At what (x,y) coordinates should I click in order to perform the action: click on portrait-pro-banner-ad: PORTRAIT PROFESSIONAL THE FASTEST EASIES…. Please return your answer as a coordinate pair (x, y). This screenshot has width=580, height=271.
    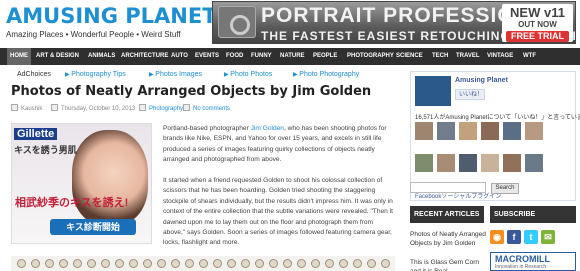
    Looking at the image, I should click on (394, 22).